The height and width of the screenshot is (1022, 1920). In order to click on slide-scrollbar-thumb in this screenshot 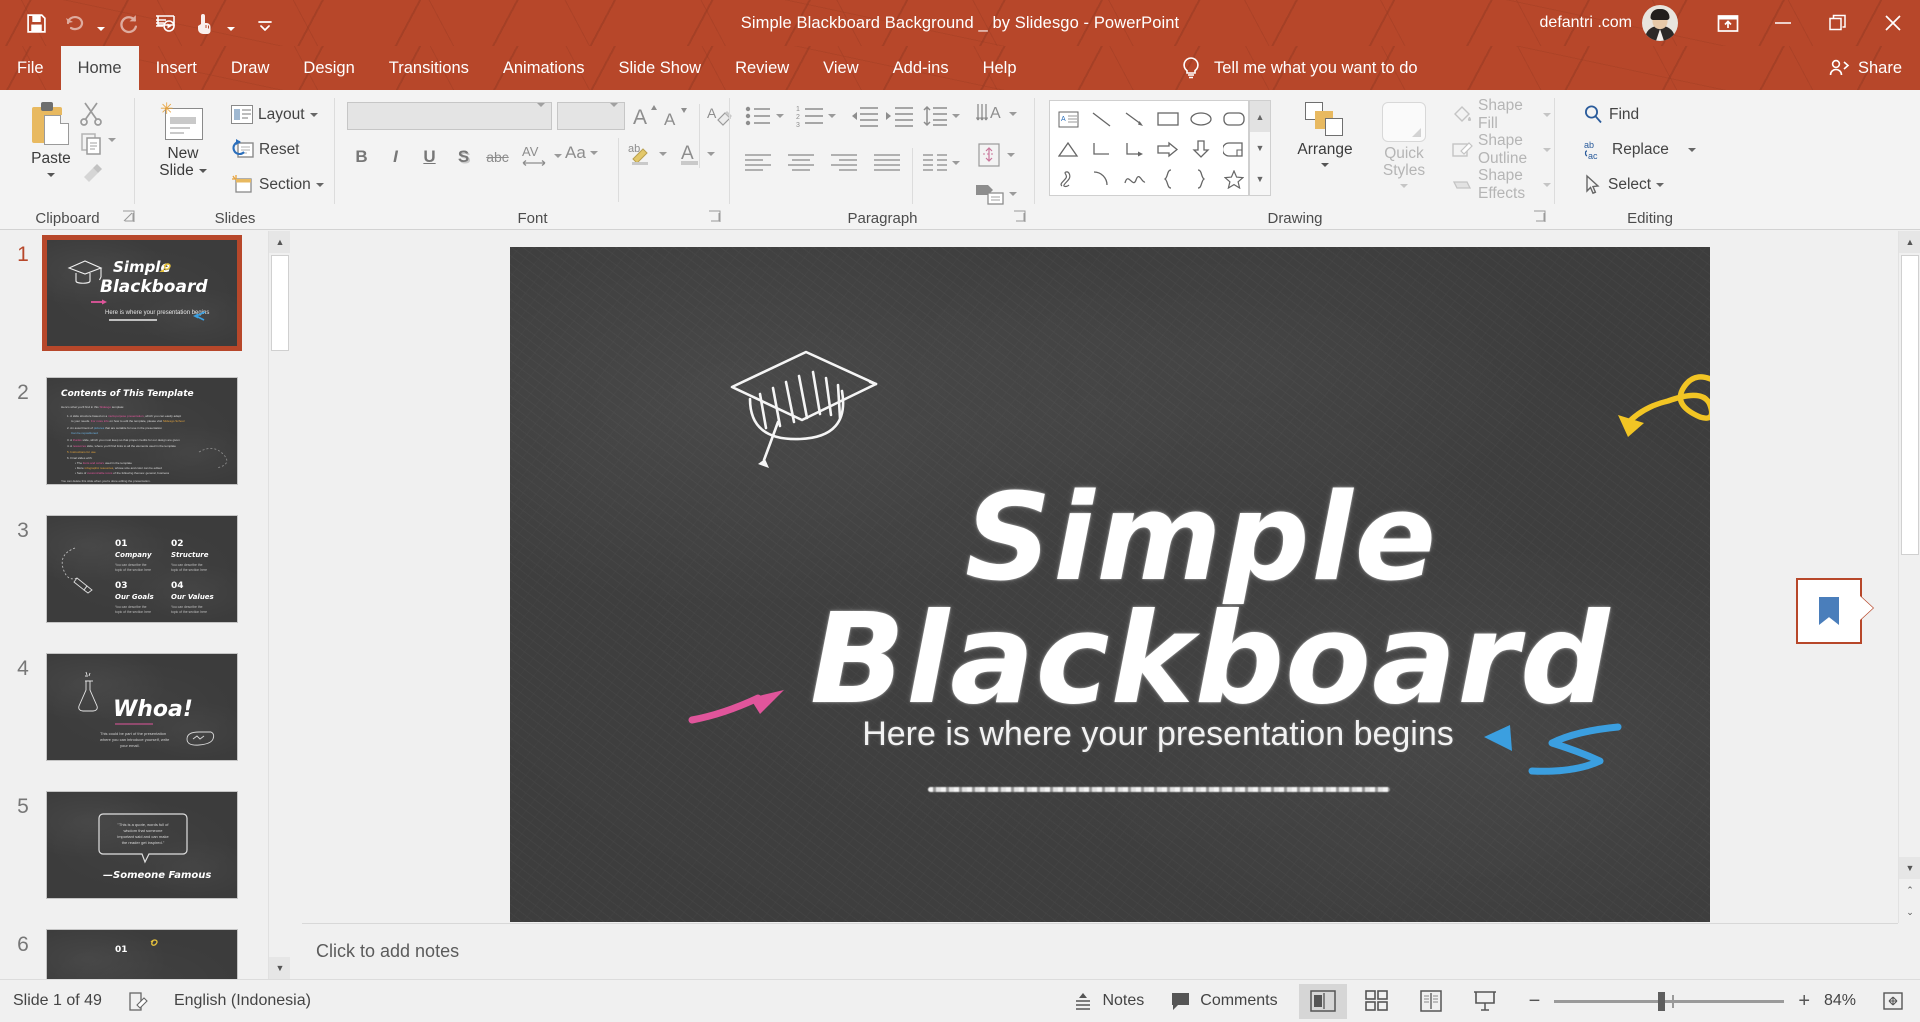, I will do `click(1910, 405)`.